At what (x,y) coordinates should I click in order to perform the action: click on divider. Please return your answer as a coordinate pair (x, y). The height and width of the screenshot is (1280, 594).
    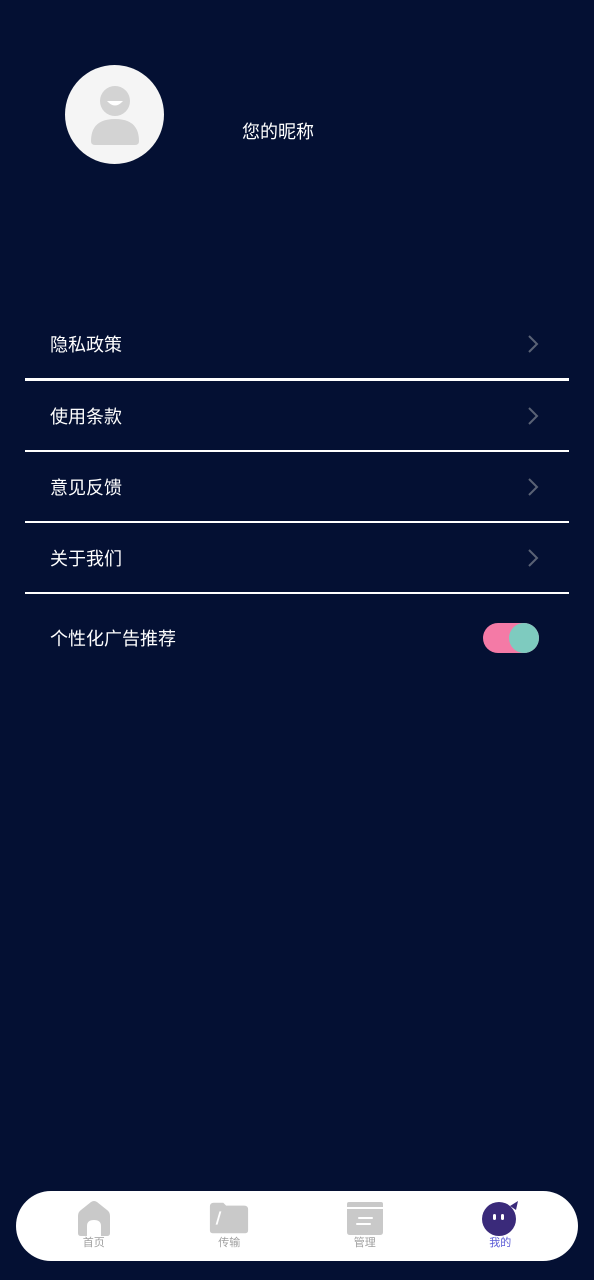
    Looking at the image, I should click on (297, 593).